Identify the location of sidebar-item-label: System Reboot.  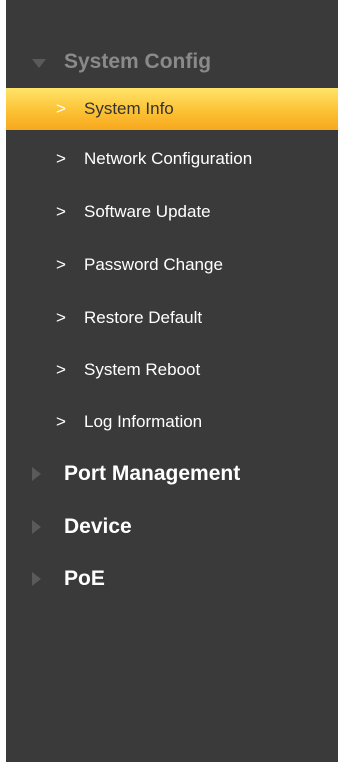
(142, 369).